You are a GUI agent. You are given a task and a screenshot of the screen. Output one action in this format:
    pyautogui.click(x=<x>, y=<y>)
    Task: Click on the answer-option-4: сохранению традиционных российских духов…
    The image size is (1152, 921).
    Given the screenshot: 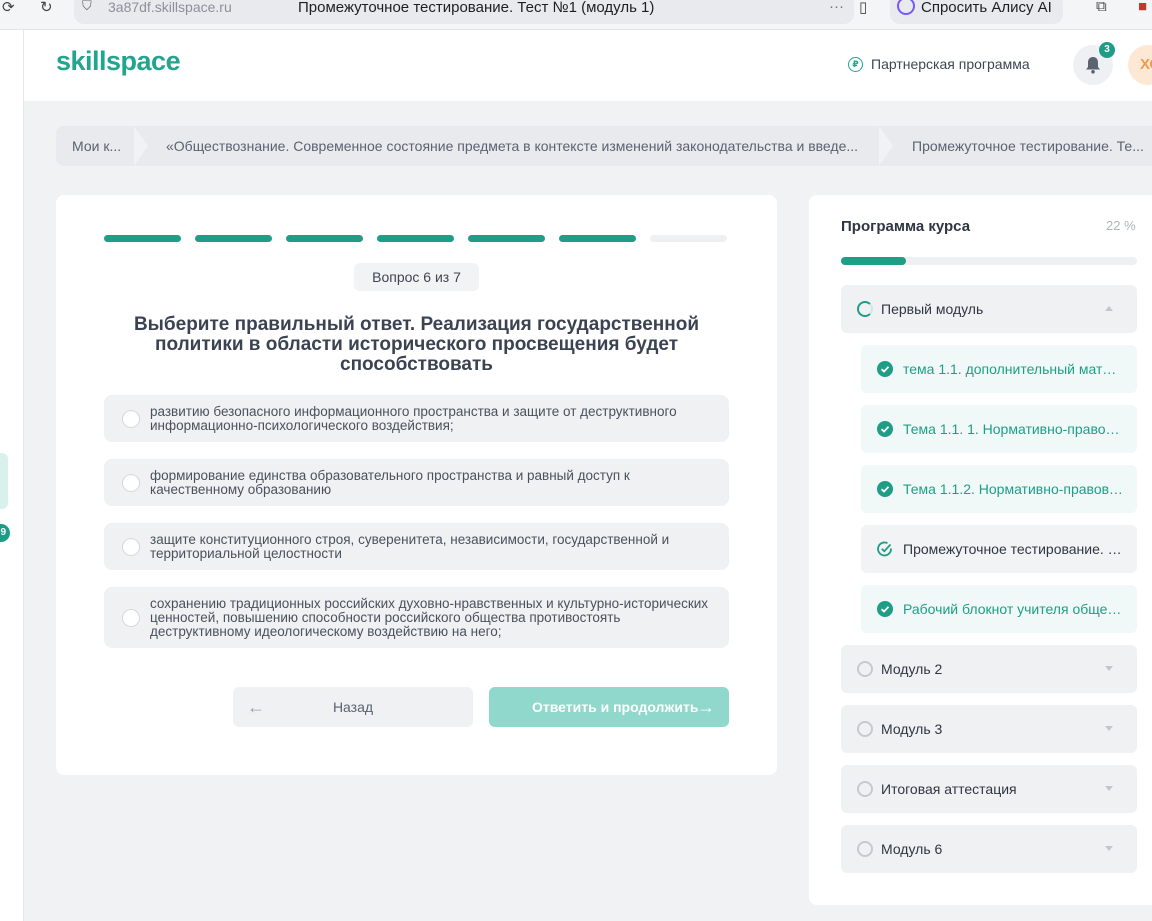 What is the action you would take?
    pyautogui.click(x=416, y=617)
    